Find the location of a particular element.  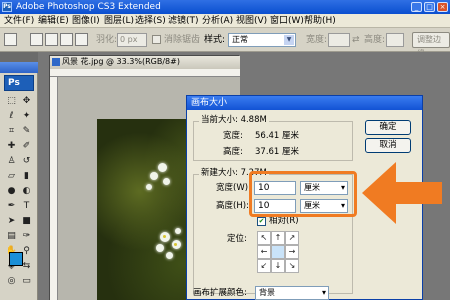

anchor-label: 定位: is located at coordinates (237, 239).